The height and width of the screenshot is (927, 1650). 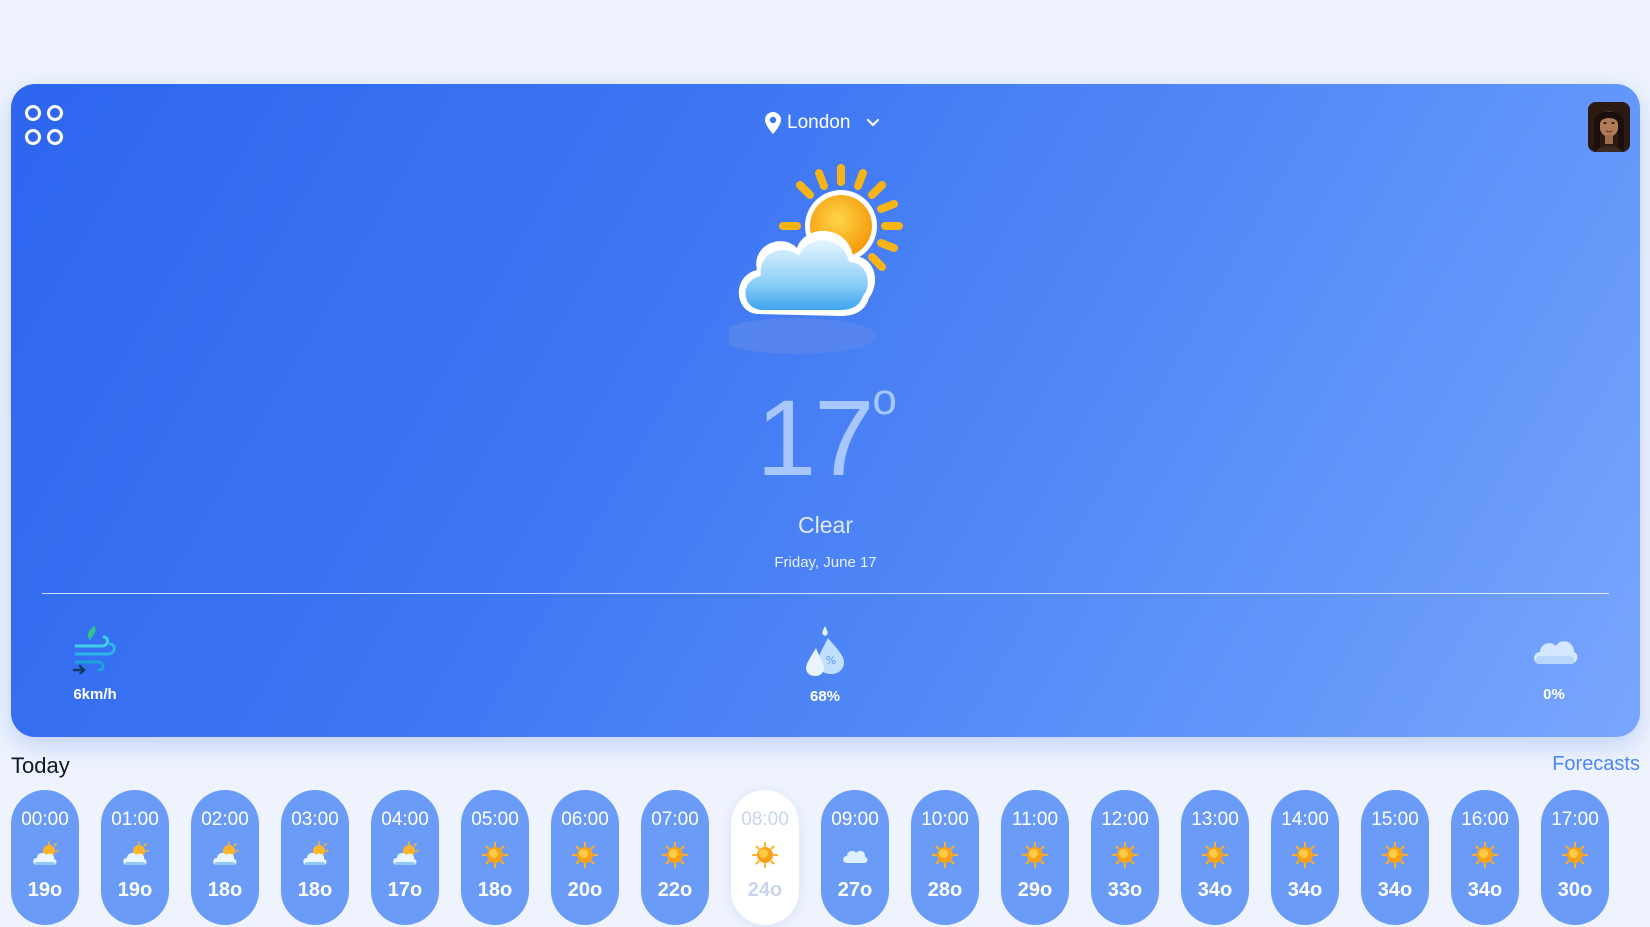 What do you see at coordinates (1215, 819) in the screenshot?
I see `hour-time: 13:00` at bounding box center [1215, 819].